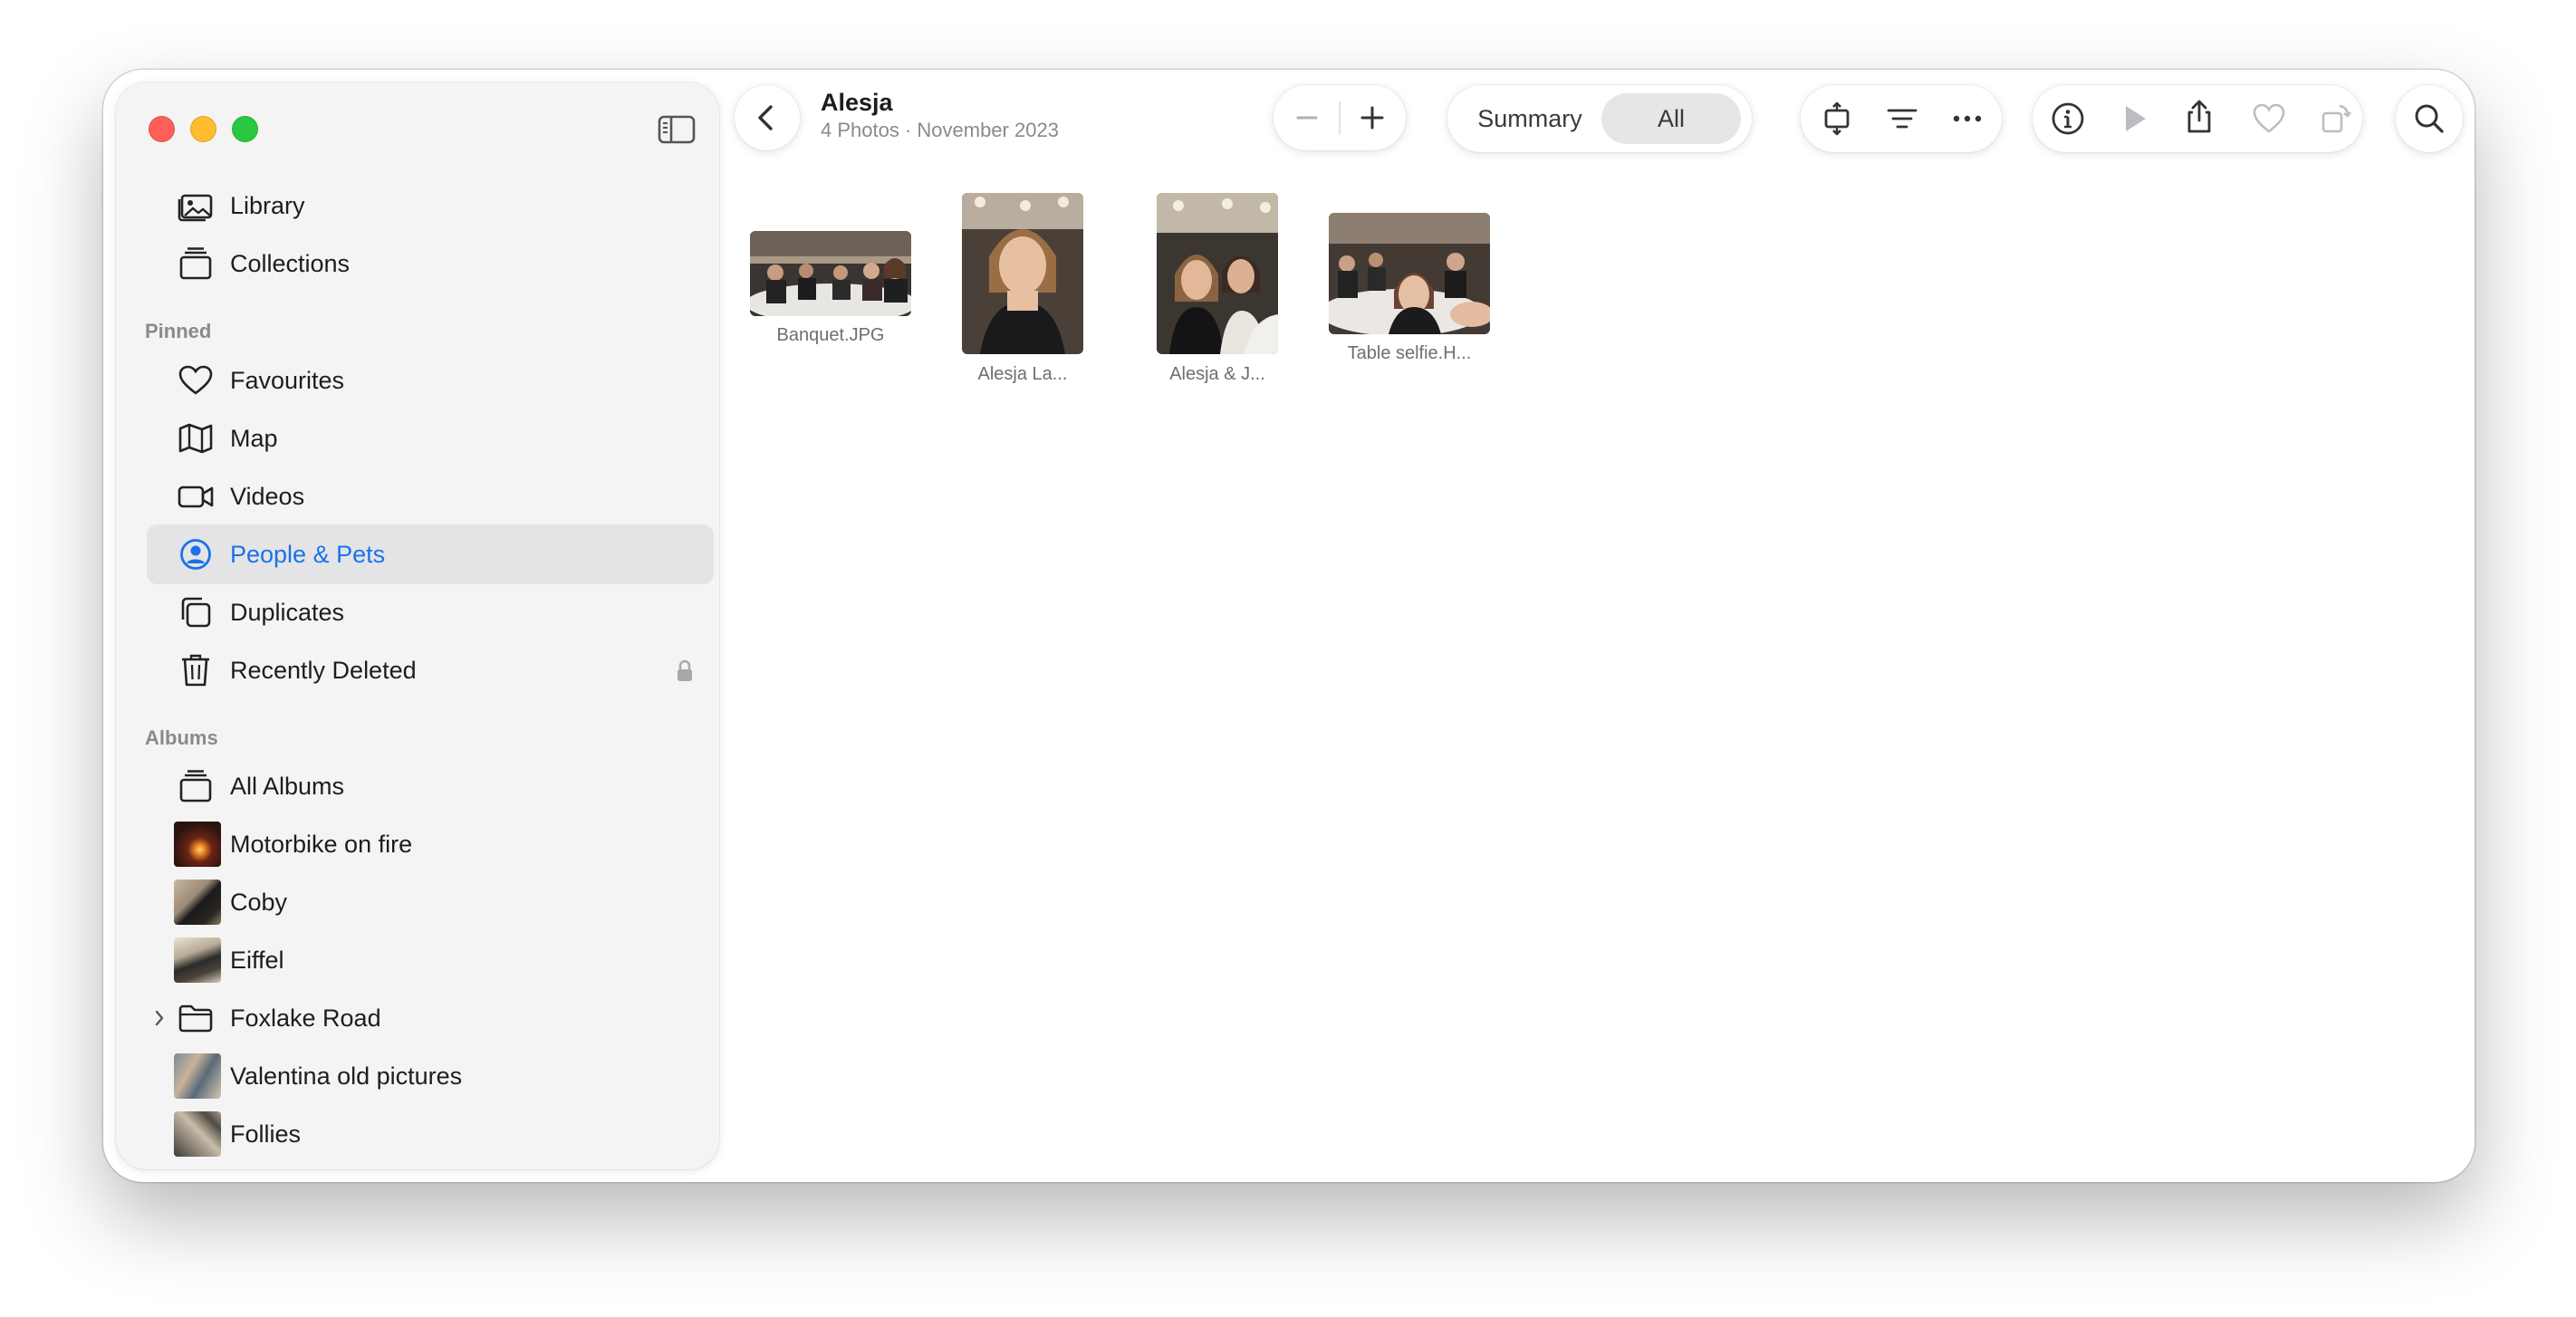 Image resolution: width=2576 pixels, height=1317 pixels. Describe the element at coordinates (323, 671) in the screenshot. I see `sidebar-item-label: Recently Deleted` at that location.